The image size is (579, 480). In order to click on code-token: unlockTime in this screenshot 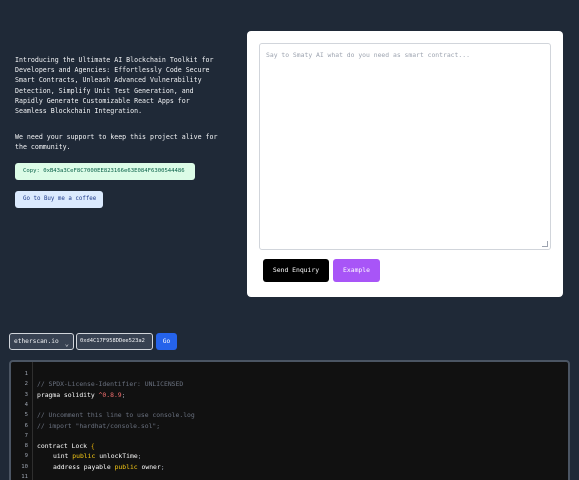, I will do `click(116, 456)`.